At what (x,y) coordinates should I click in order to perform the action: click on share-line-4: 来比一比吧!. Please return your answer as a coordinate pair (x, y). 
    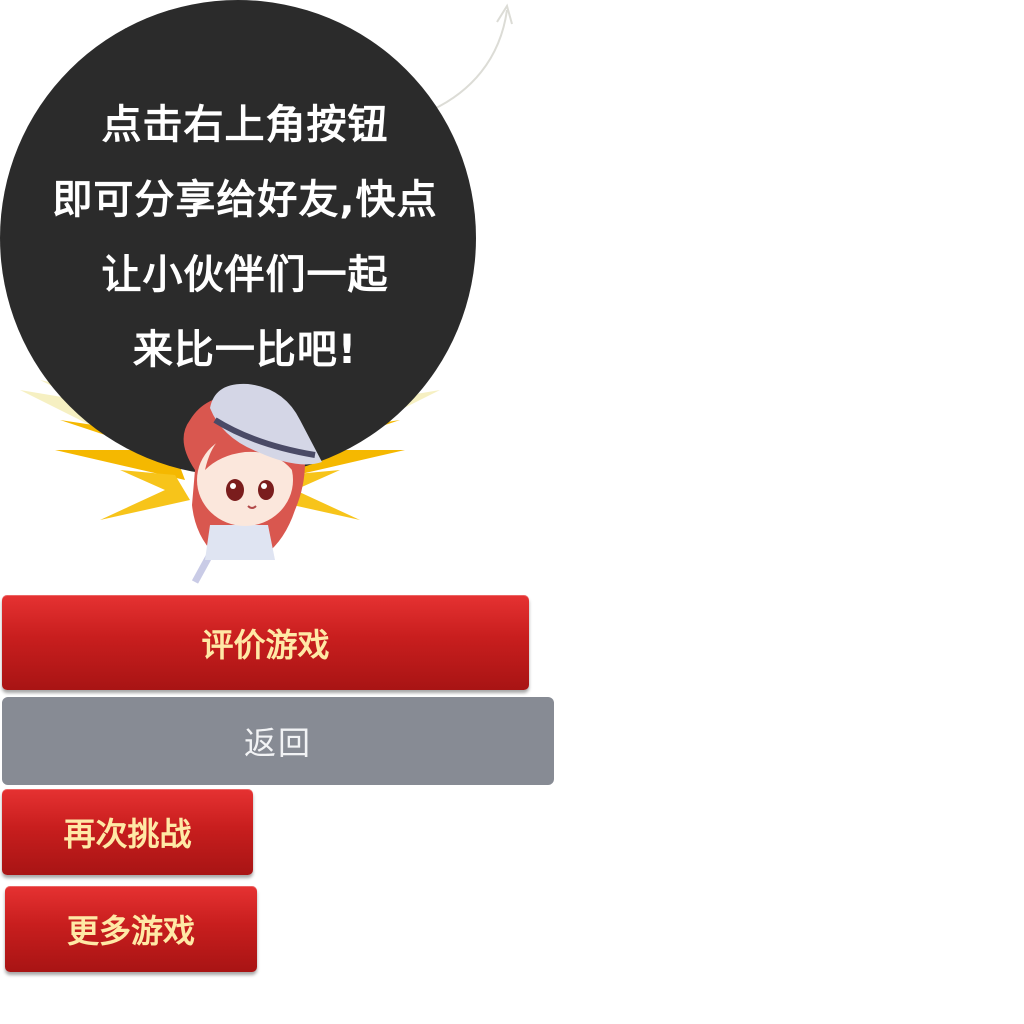
    Looking at the image, I should click on (245, 350).